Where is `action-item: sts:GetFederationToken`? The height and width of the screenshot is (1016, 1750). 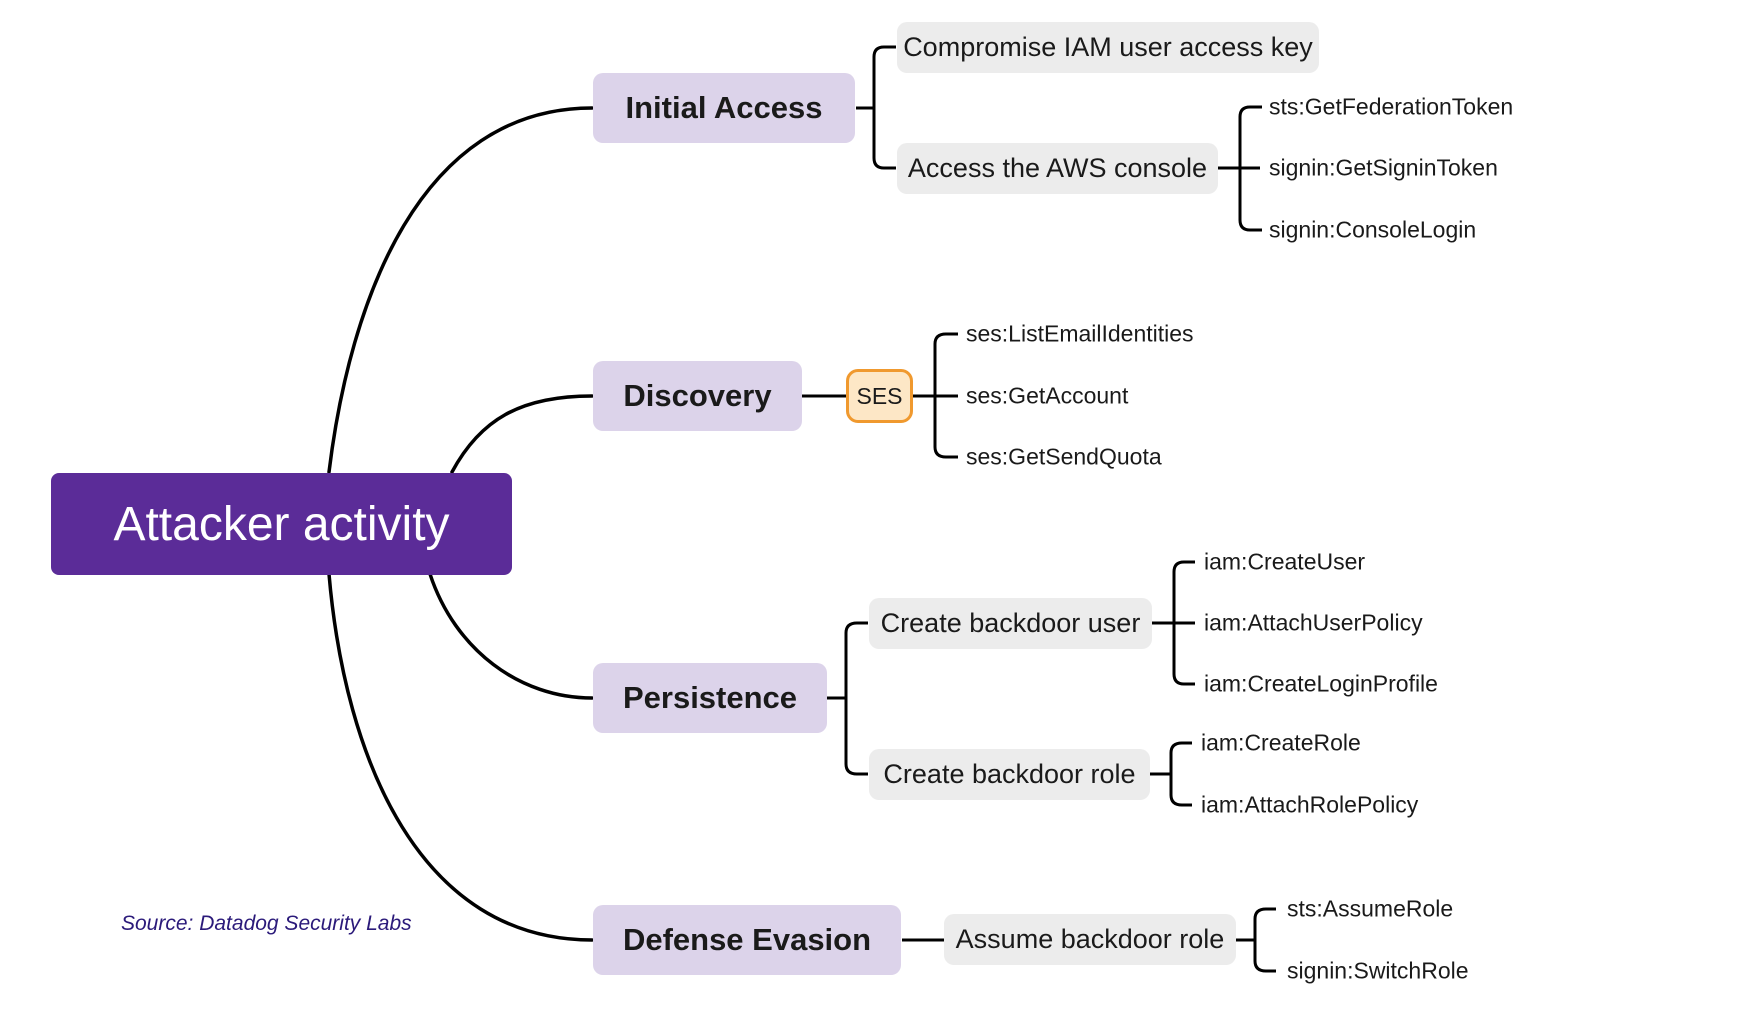 action-item: sts:GetFederationToken is located at coordinates (1391, 106).